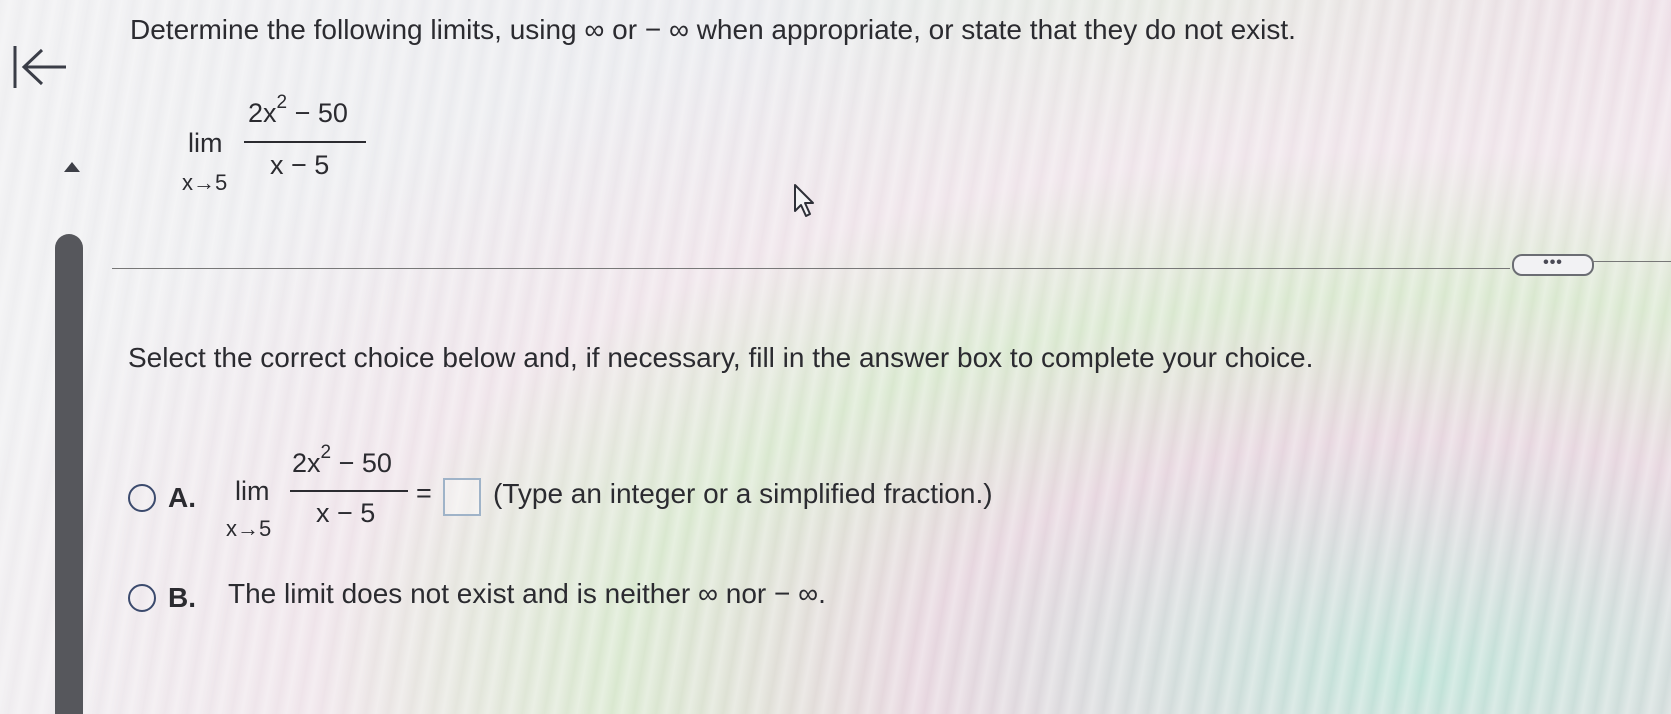 The height and width of the screenshot is (714, 1671). I want to click on equals-sign: =, so click(424, 493).